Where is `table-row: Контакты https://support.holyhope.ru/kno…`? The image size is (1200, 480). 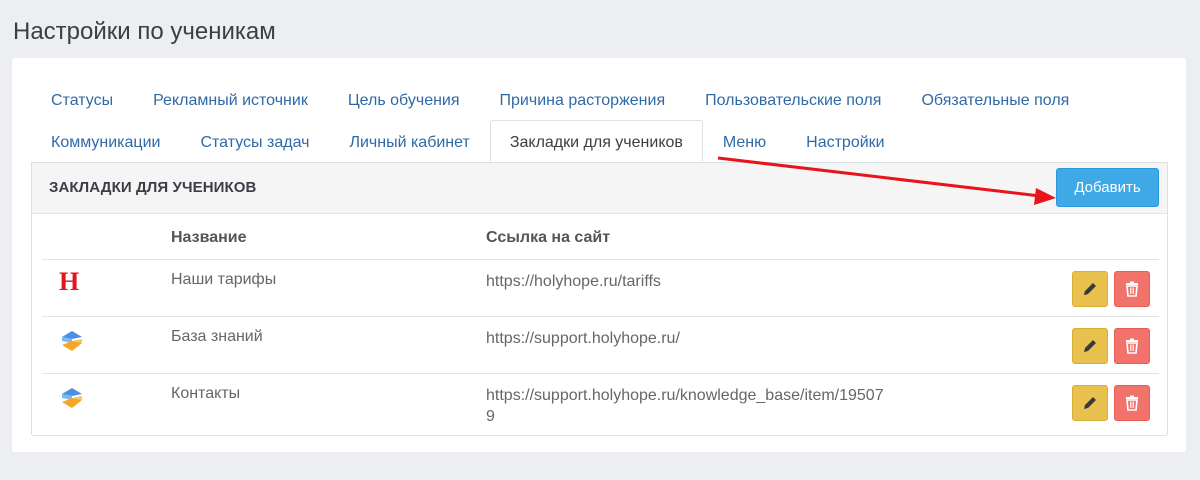 table-row: Контакты https://support.holyhope.ru/kno… is located at coordinates (600, 404).